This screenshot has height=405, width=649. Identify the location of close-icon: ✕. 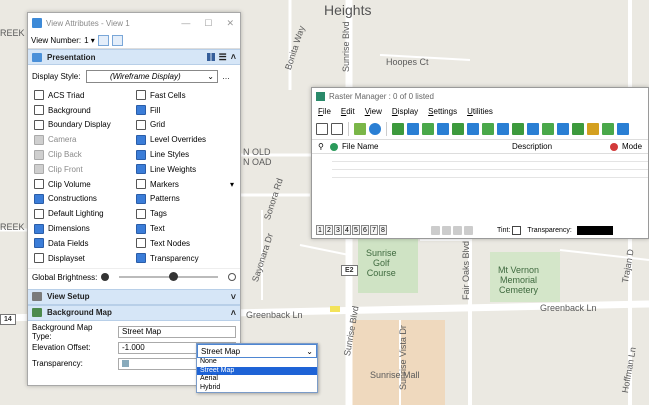
(230, 23).